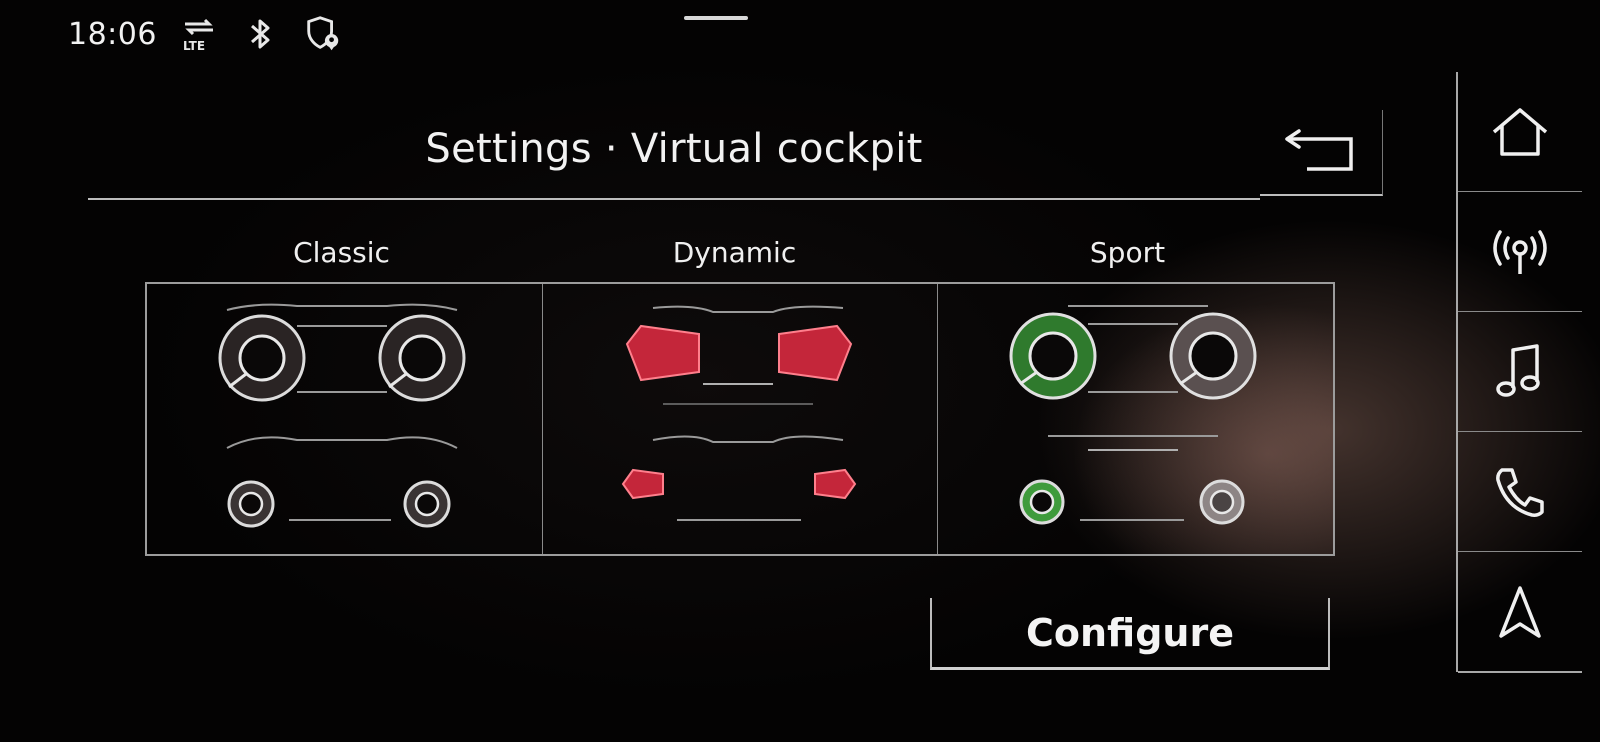 The height and width of the screenshot is (742, 1600). I want to click on layout-option-sport, so click(1135, 419).